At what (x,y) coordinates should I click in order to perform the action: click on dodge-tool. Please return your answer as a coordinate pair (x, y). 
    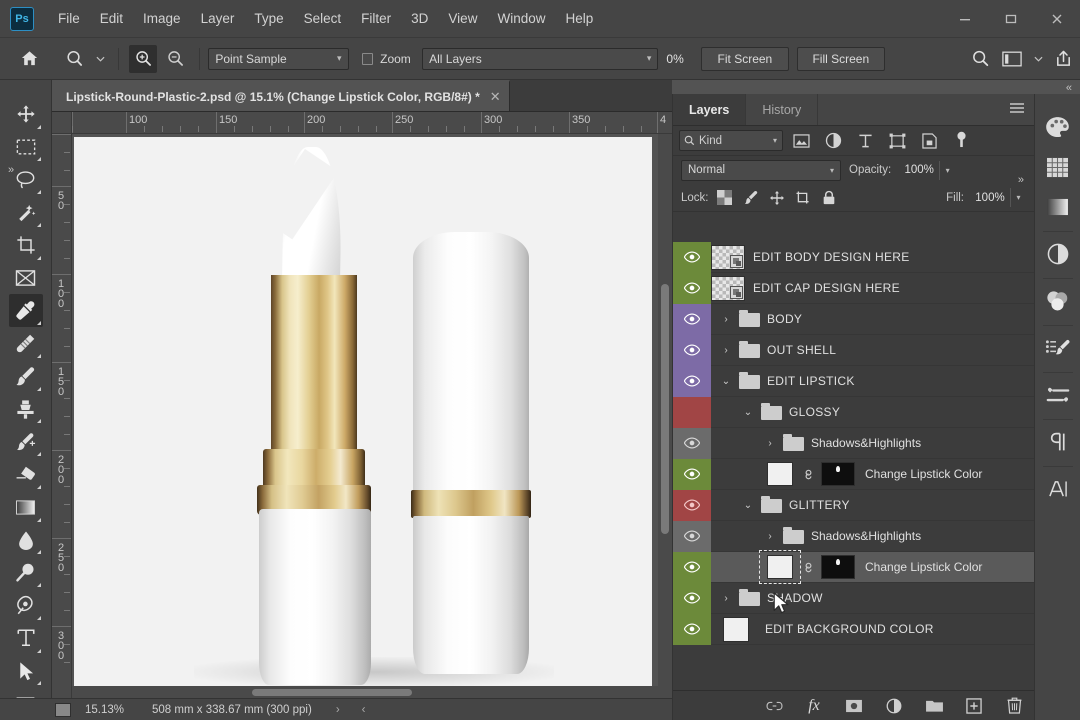
    Looking at the image, I should click on (26, 572).